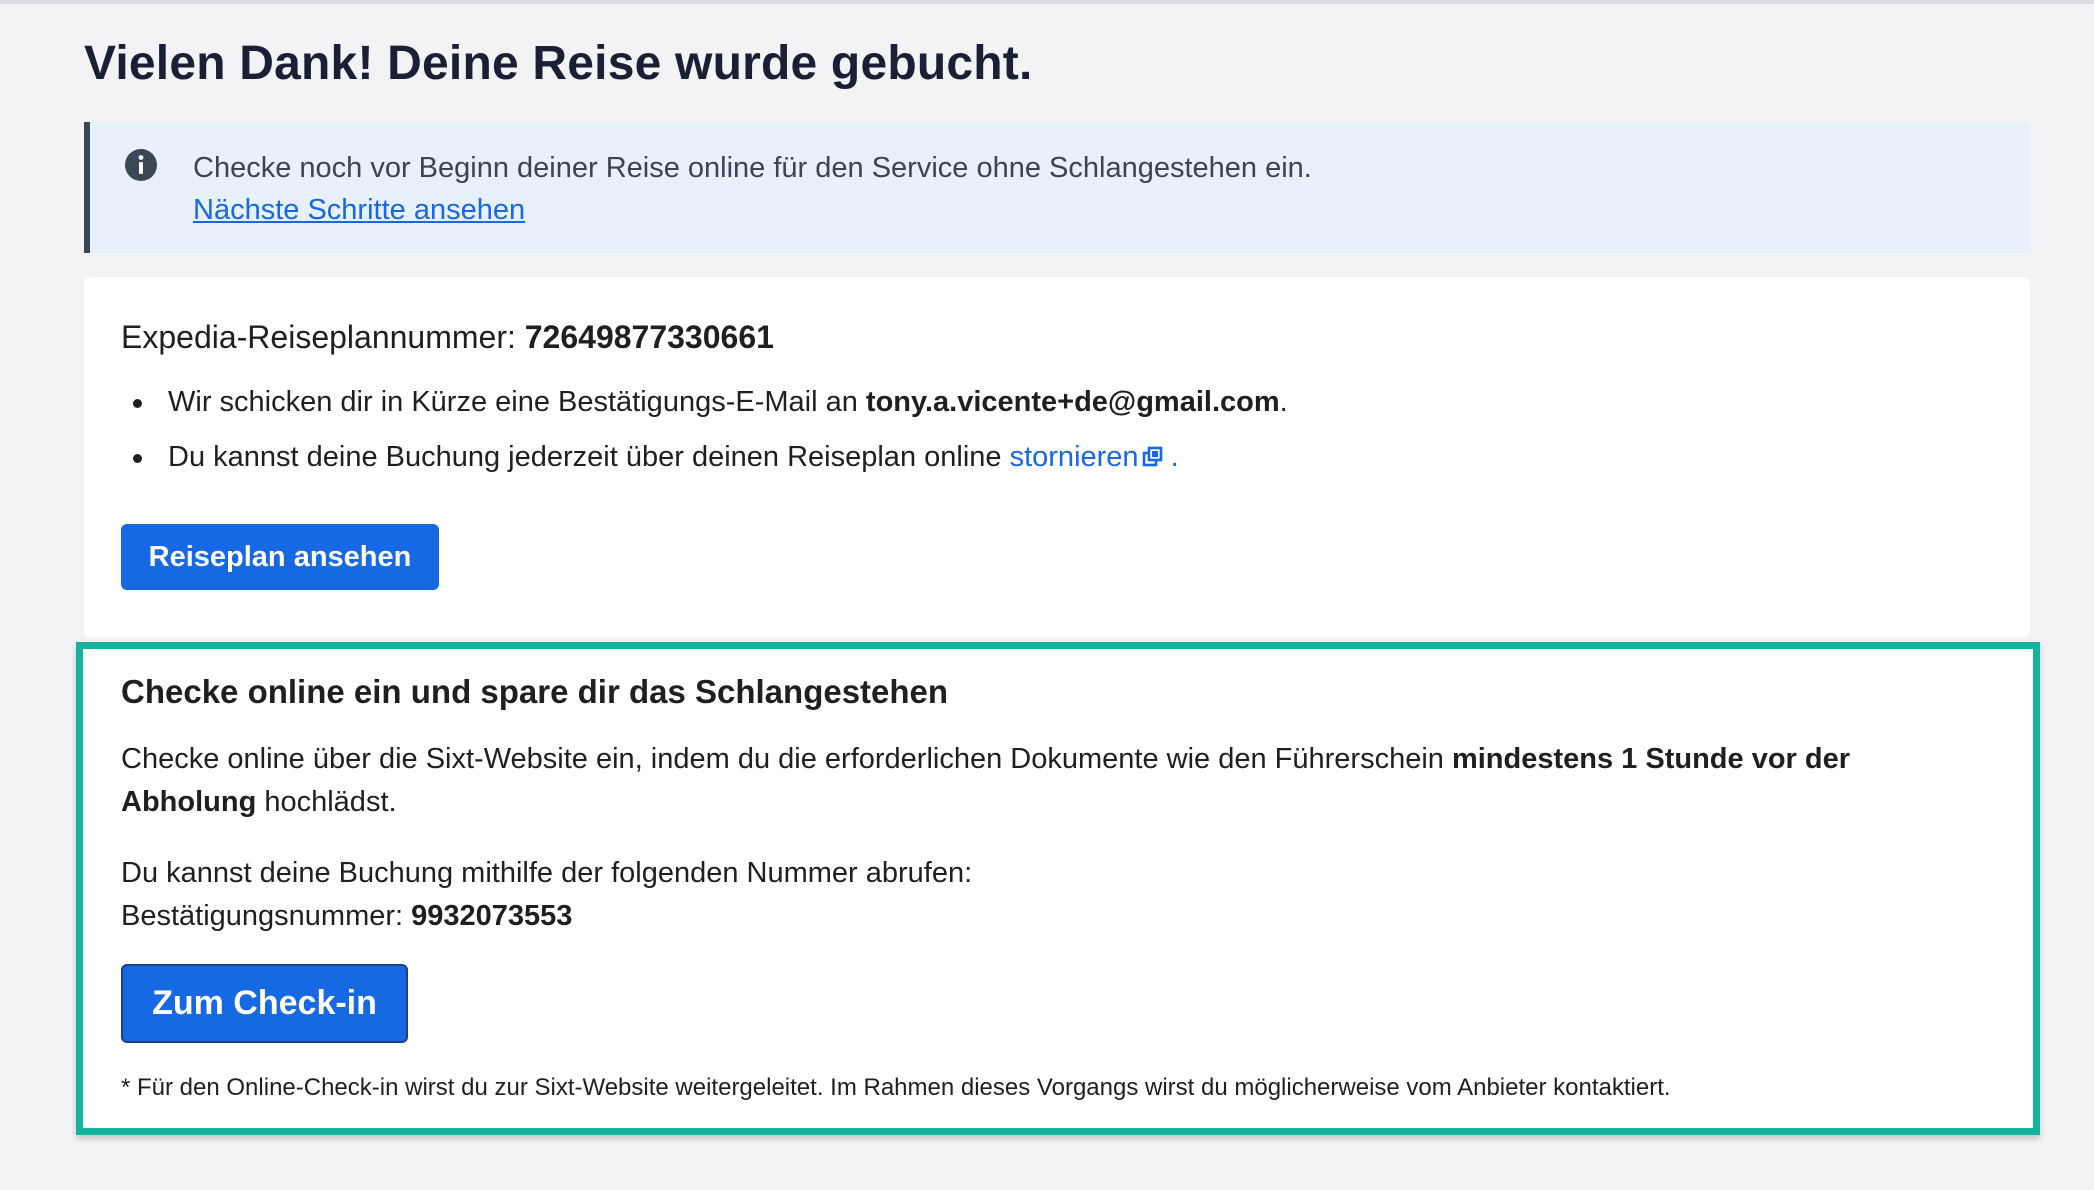 The width and height of the screenshot is (2094, 1190). Describe the element at coordinates (326, 802) in the screenshot. I see `checkin-desc-suffix: hochlädst.` at that location.